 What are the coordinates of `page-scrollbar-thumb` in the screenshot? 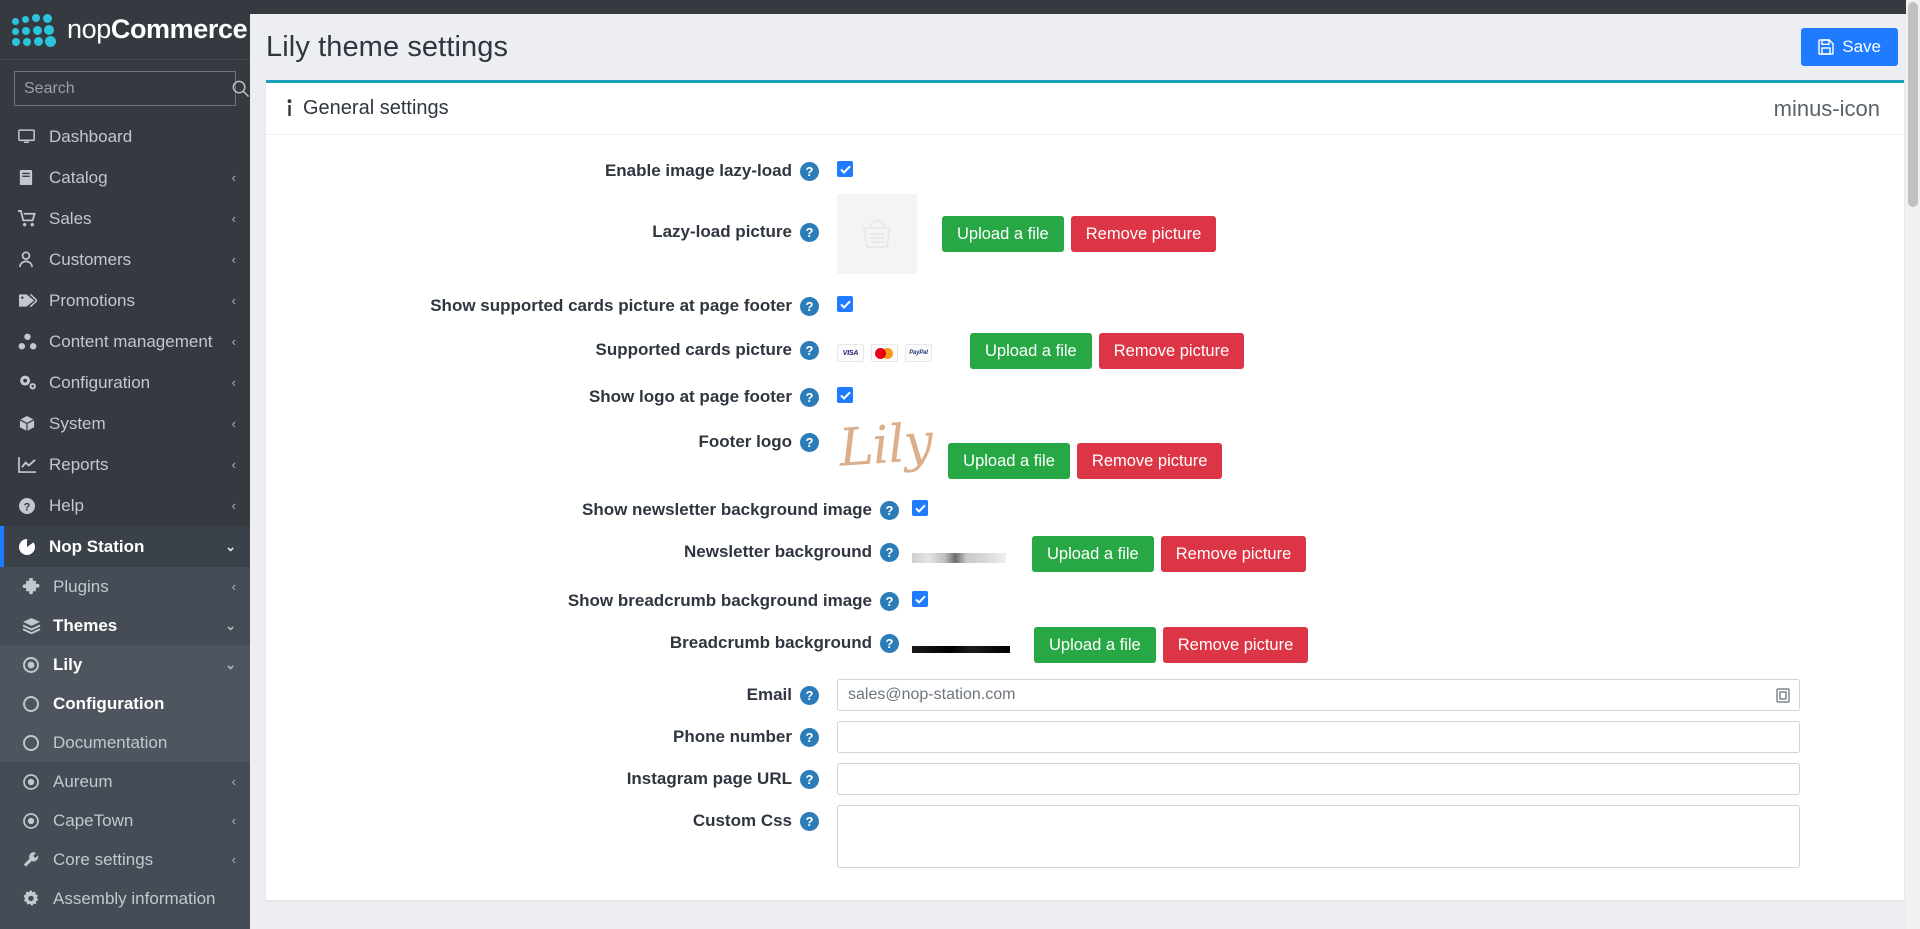 It's located at (1913, 104).